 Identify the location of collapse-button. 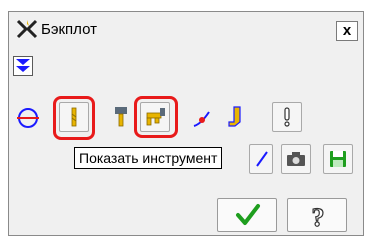
(23, 66).